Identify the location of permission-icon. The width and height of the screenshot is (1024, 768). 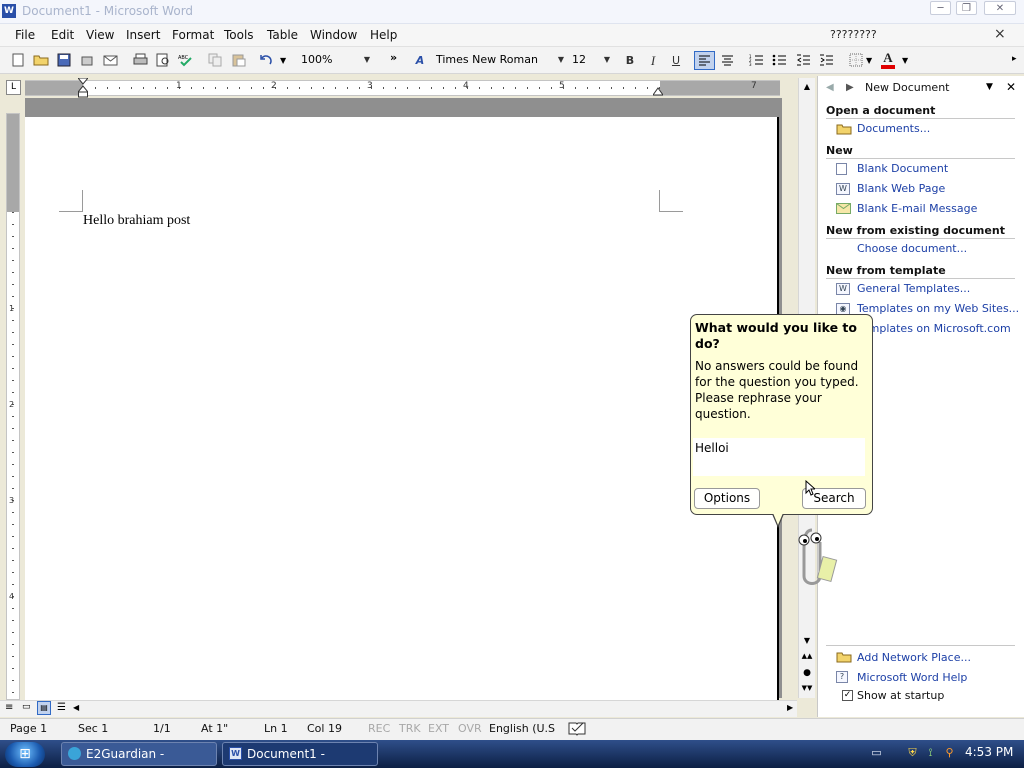
(87, 60).